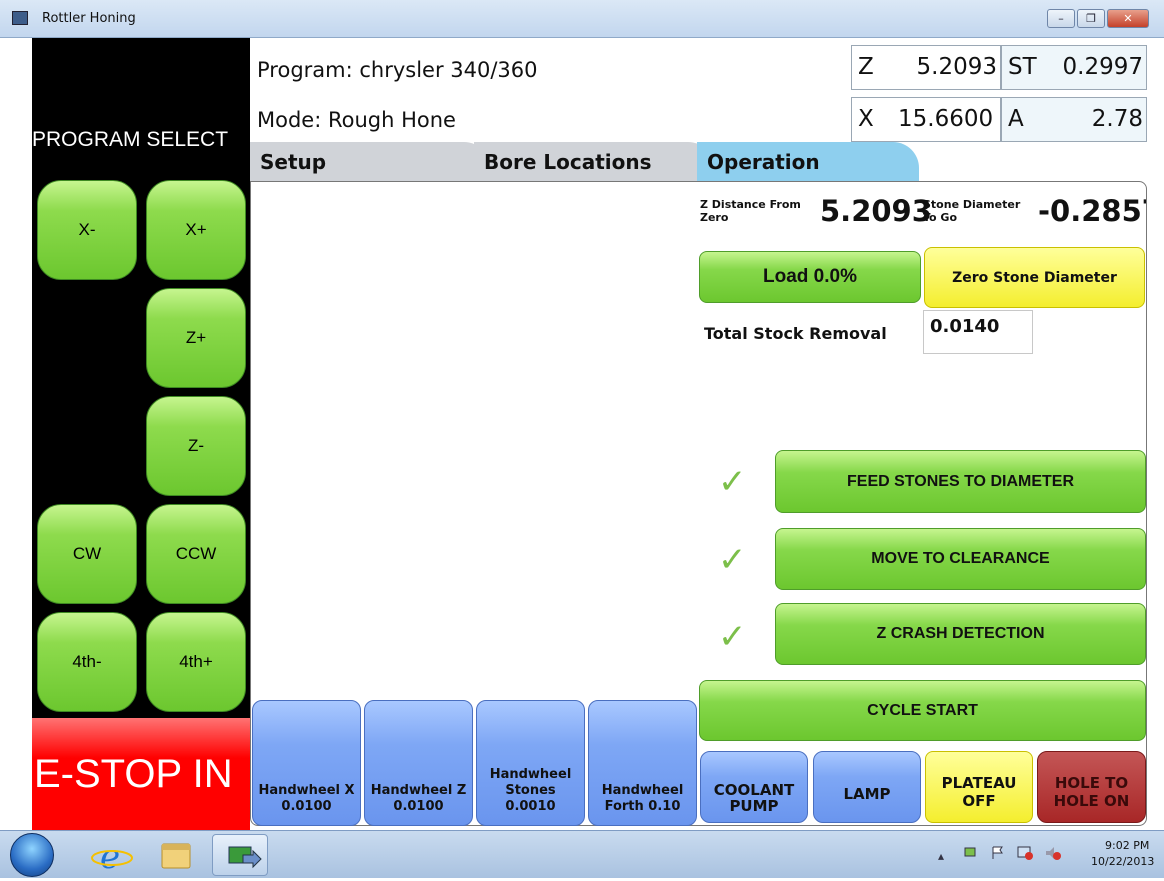  Describe the element at coordinates (960, 481) in the screenshot. I see `feed-stones-button: FEED STONES TO DIAMETER` at that location.